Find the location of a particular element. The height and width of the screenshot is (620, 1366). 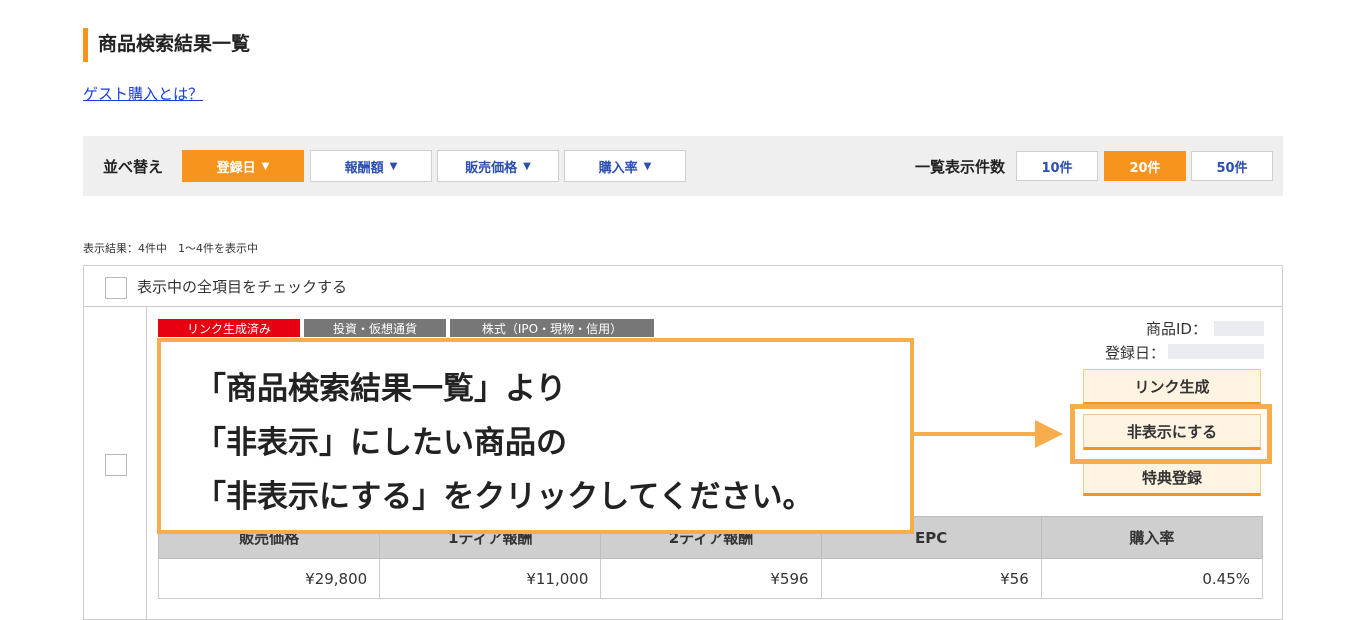

sort-reward-button: 報酬額 ▼ is located at coordinates (371, 166).